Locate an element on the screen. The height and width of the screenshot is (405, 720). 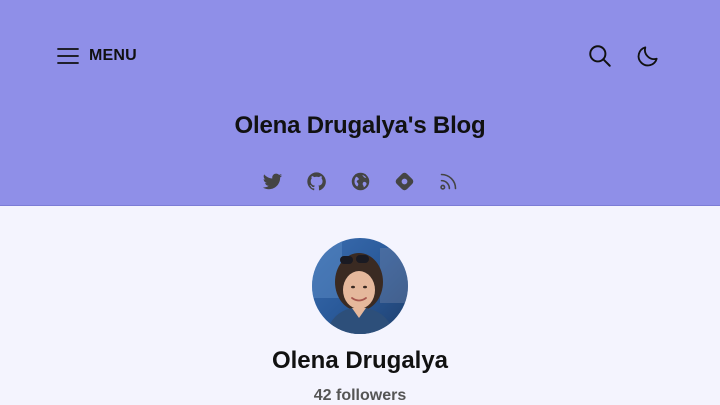
author-name: Olena Drugalya is located at coordinates (360, 361).